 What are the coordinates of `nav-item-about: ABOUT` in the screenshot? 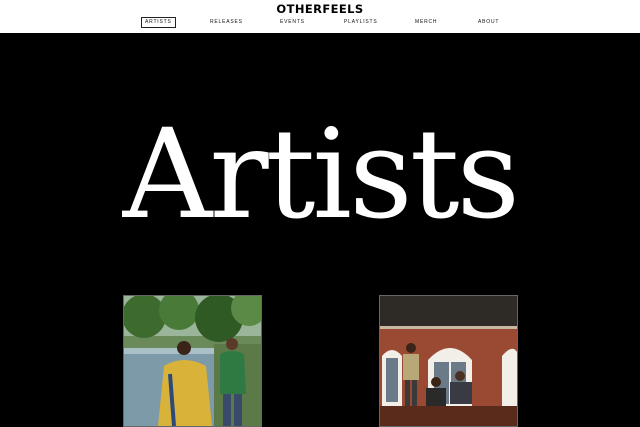 It's located at (488, 22).